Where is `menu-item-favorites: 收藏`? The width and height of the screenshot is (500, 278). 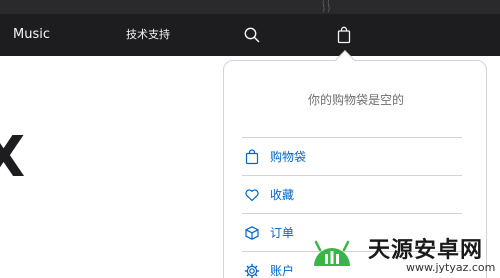
menu-item-favorites: 收藏 is located at coordinates (352, 194).